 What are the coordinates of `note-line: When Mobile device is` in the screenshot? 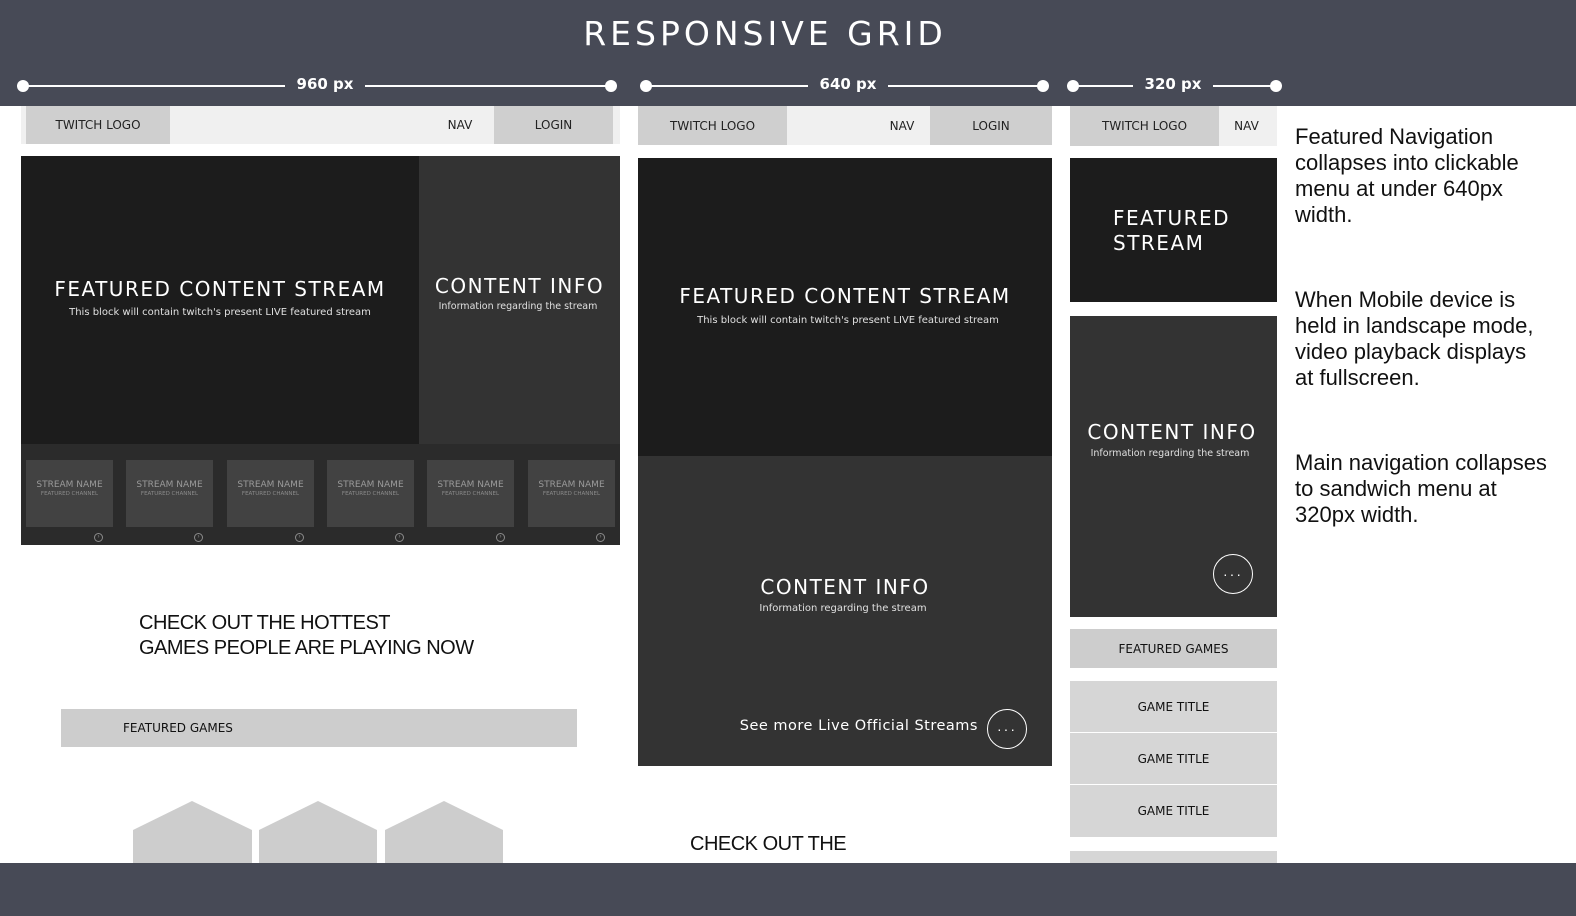 It's located at (1405, 299).